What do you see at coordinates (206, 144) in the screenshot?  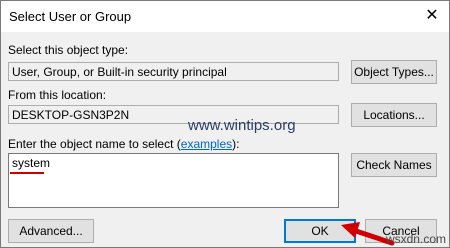 I see `examples-link: examples` at bounding box center [206, 144].